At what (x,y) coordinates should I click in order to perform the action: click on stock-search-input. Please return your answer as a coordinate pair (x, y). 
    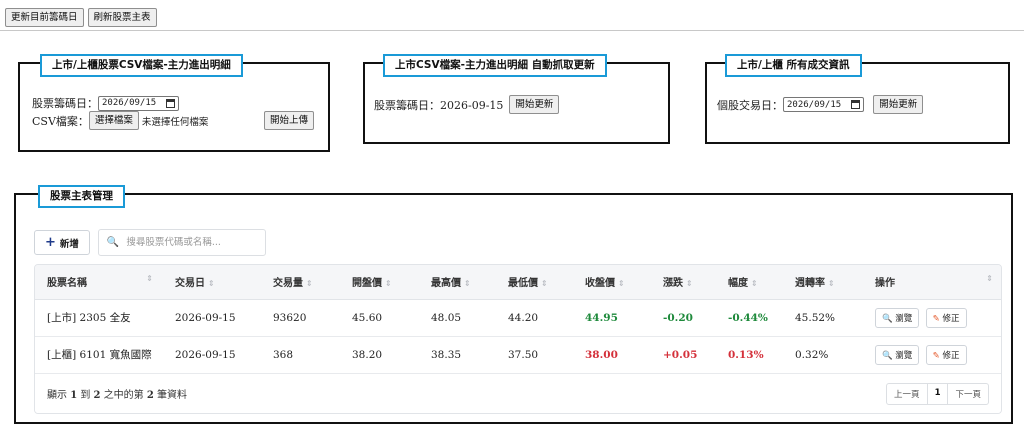
    Looking at the image, I should click on (189, 242).